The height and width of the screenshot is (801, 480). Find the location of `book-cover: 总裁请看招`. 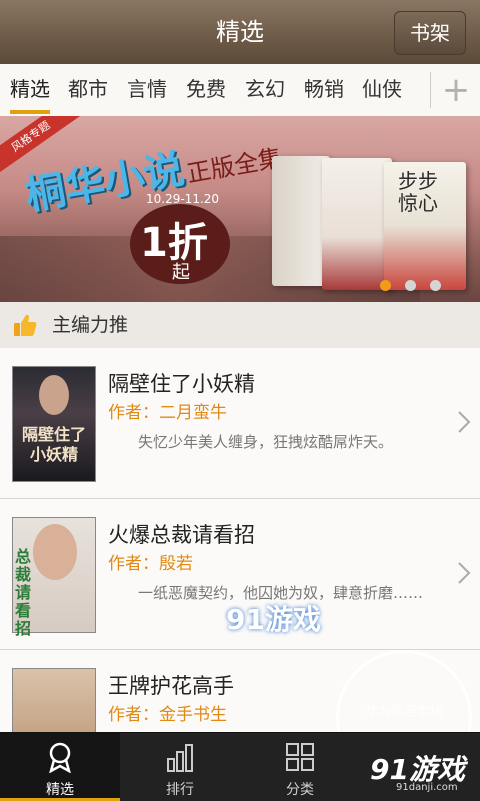

book-cover: 总裁请看招 is located at coordinates (54, 577).